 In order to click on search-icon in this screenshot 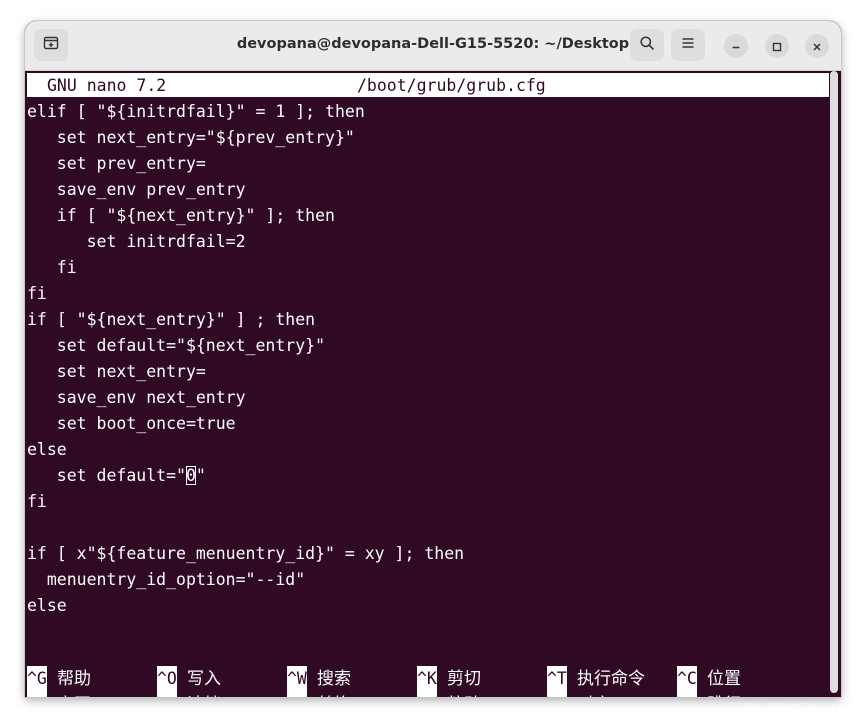, I will do `click(647, 45)`.